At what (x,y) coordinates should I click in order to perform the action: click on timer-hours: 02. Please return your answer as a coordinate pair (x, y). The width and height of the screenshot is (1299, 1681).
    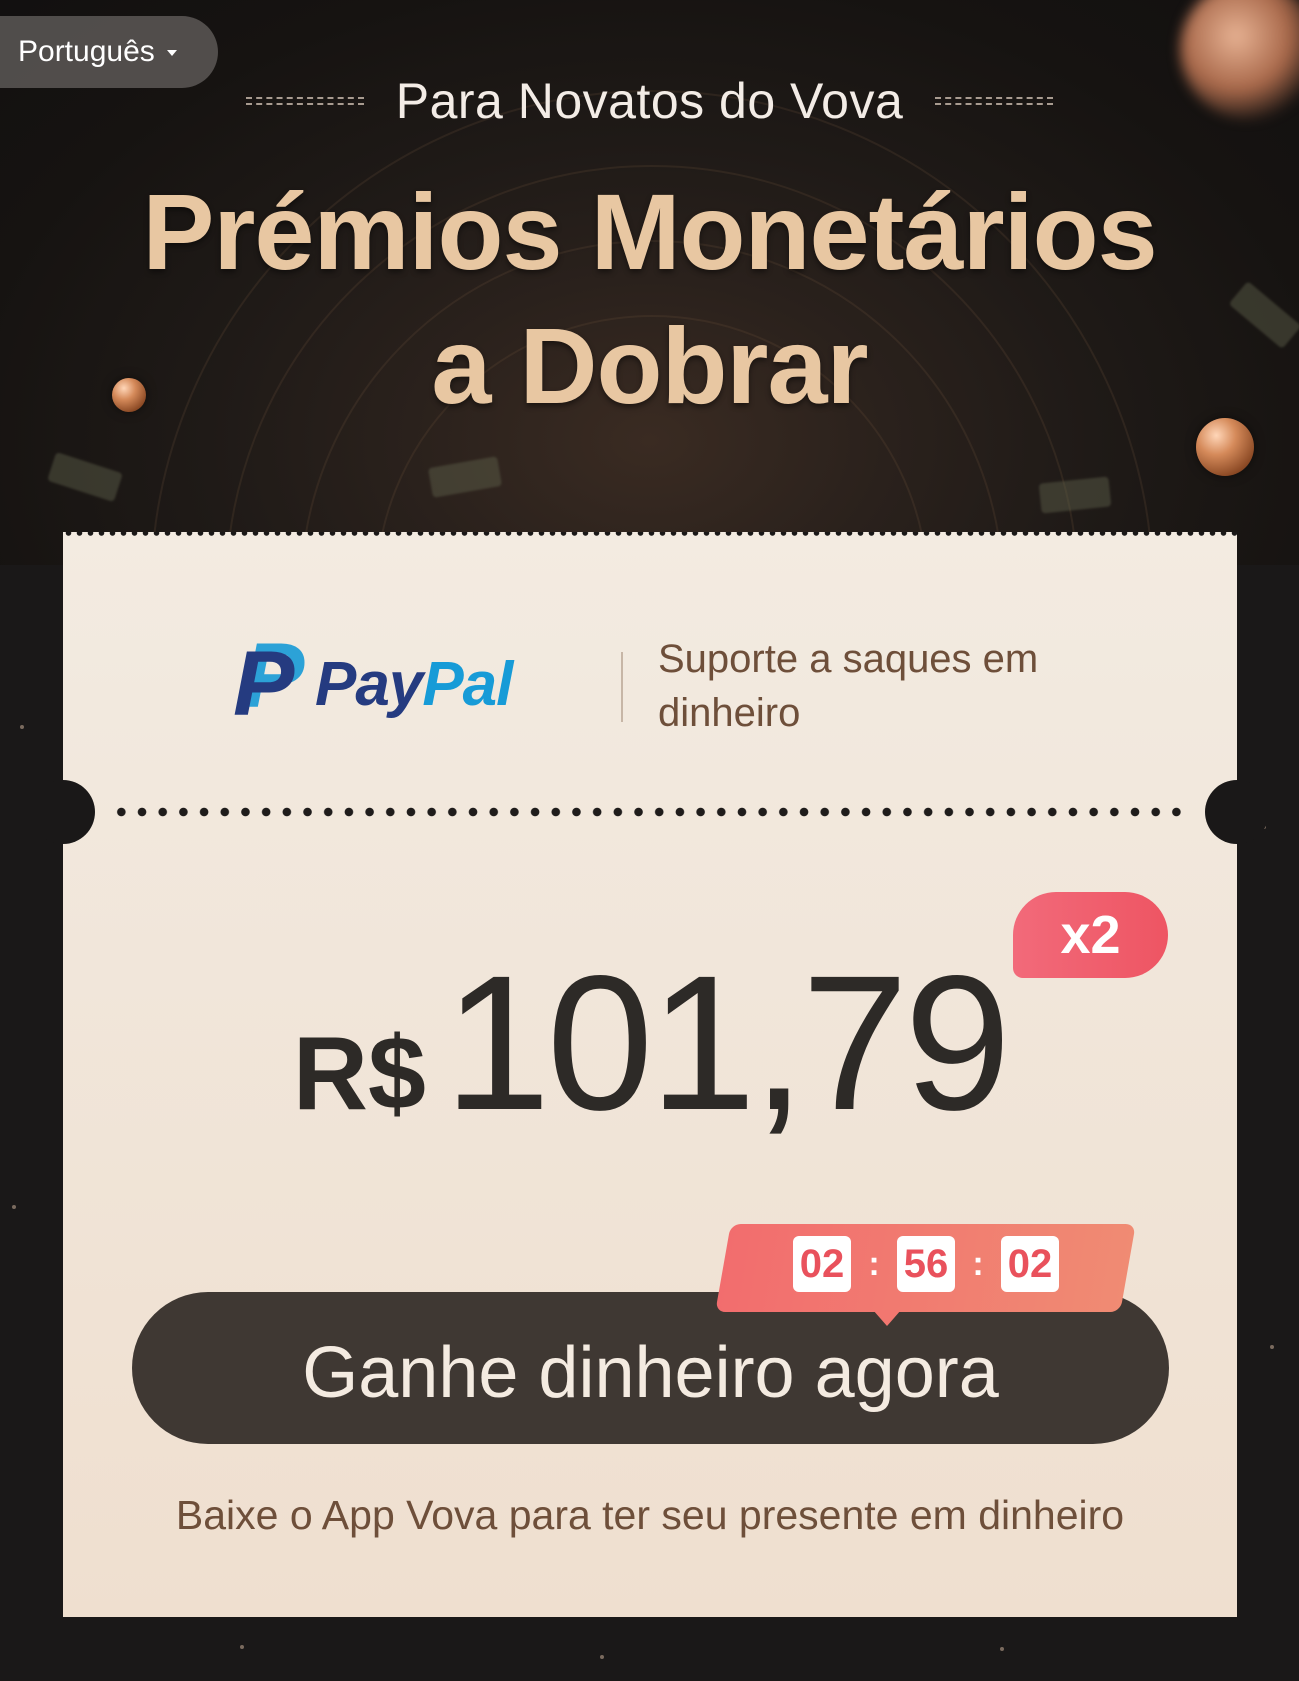
    Looking at the image, I should click on (822, 1264).